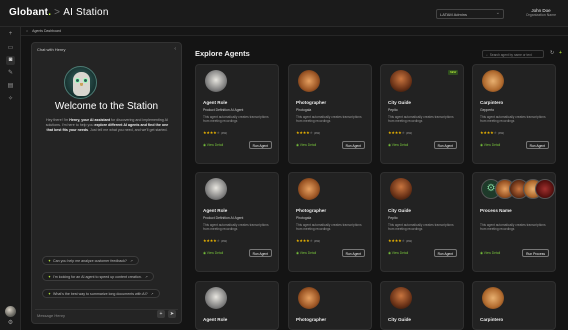 The width and height of the screenshot is (568, 330). What do you see at coordinates (552, 53) in the screenshot?
I see `refresh-icon: ↻` at bounding box center [552, 53].